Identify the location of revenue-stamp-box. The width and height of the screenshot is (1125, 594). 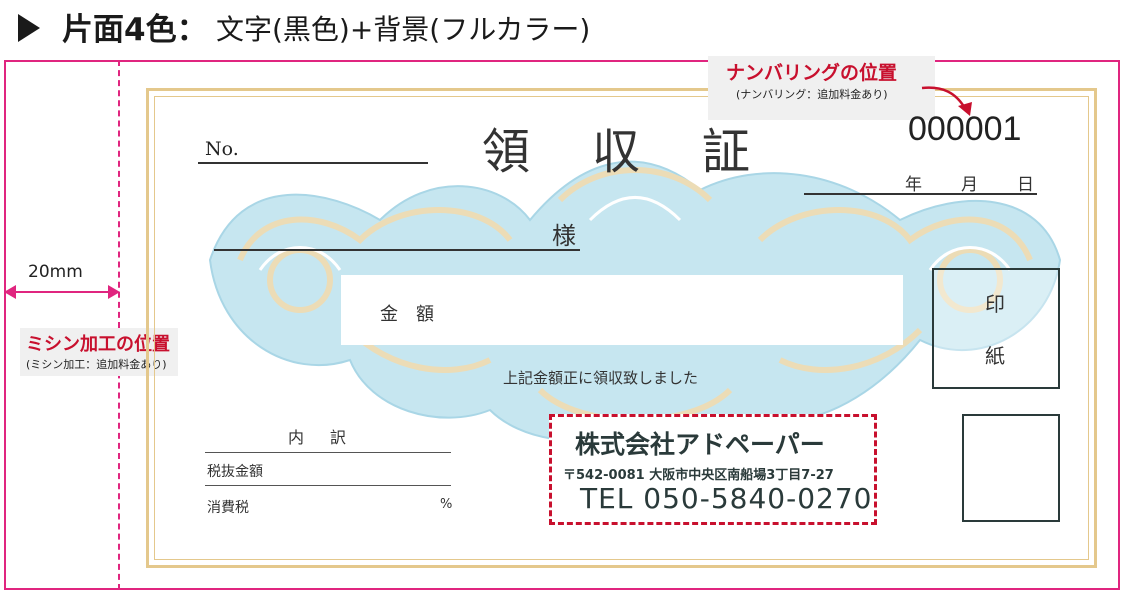
(996, 328).